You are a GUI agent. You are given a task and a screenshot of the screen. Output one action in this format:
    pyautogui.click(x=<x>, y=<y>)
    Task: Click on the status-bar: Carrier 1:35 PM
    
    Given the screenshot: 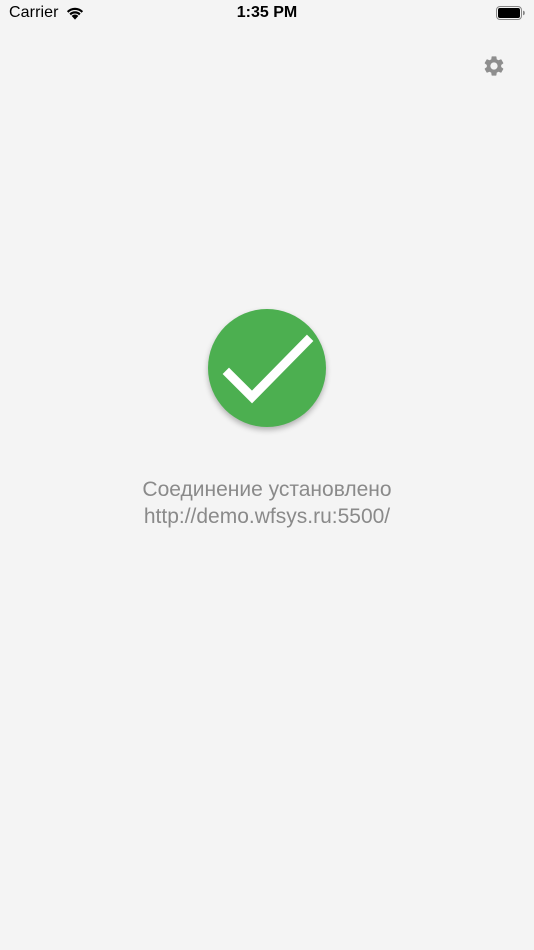 What is the action you would take?
    pyautogui.click(x=267, y=14)
    